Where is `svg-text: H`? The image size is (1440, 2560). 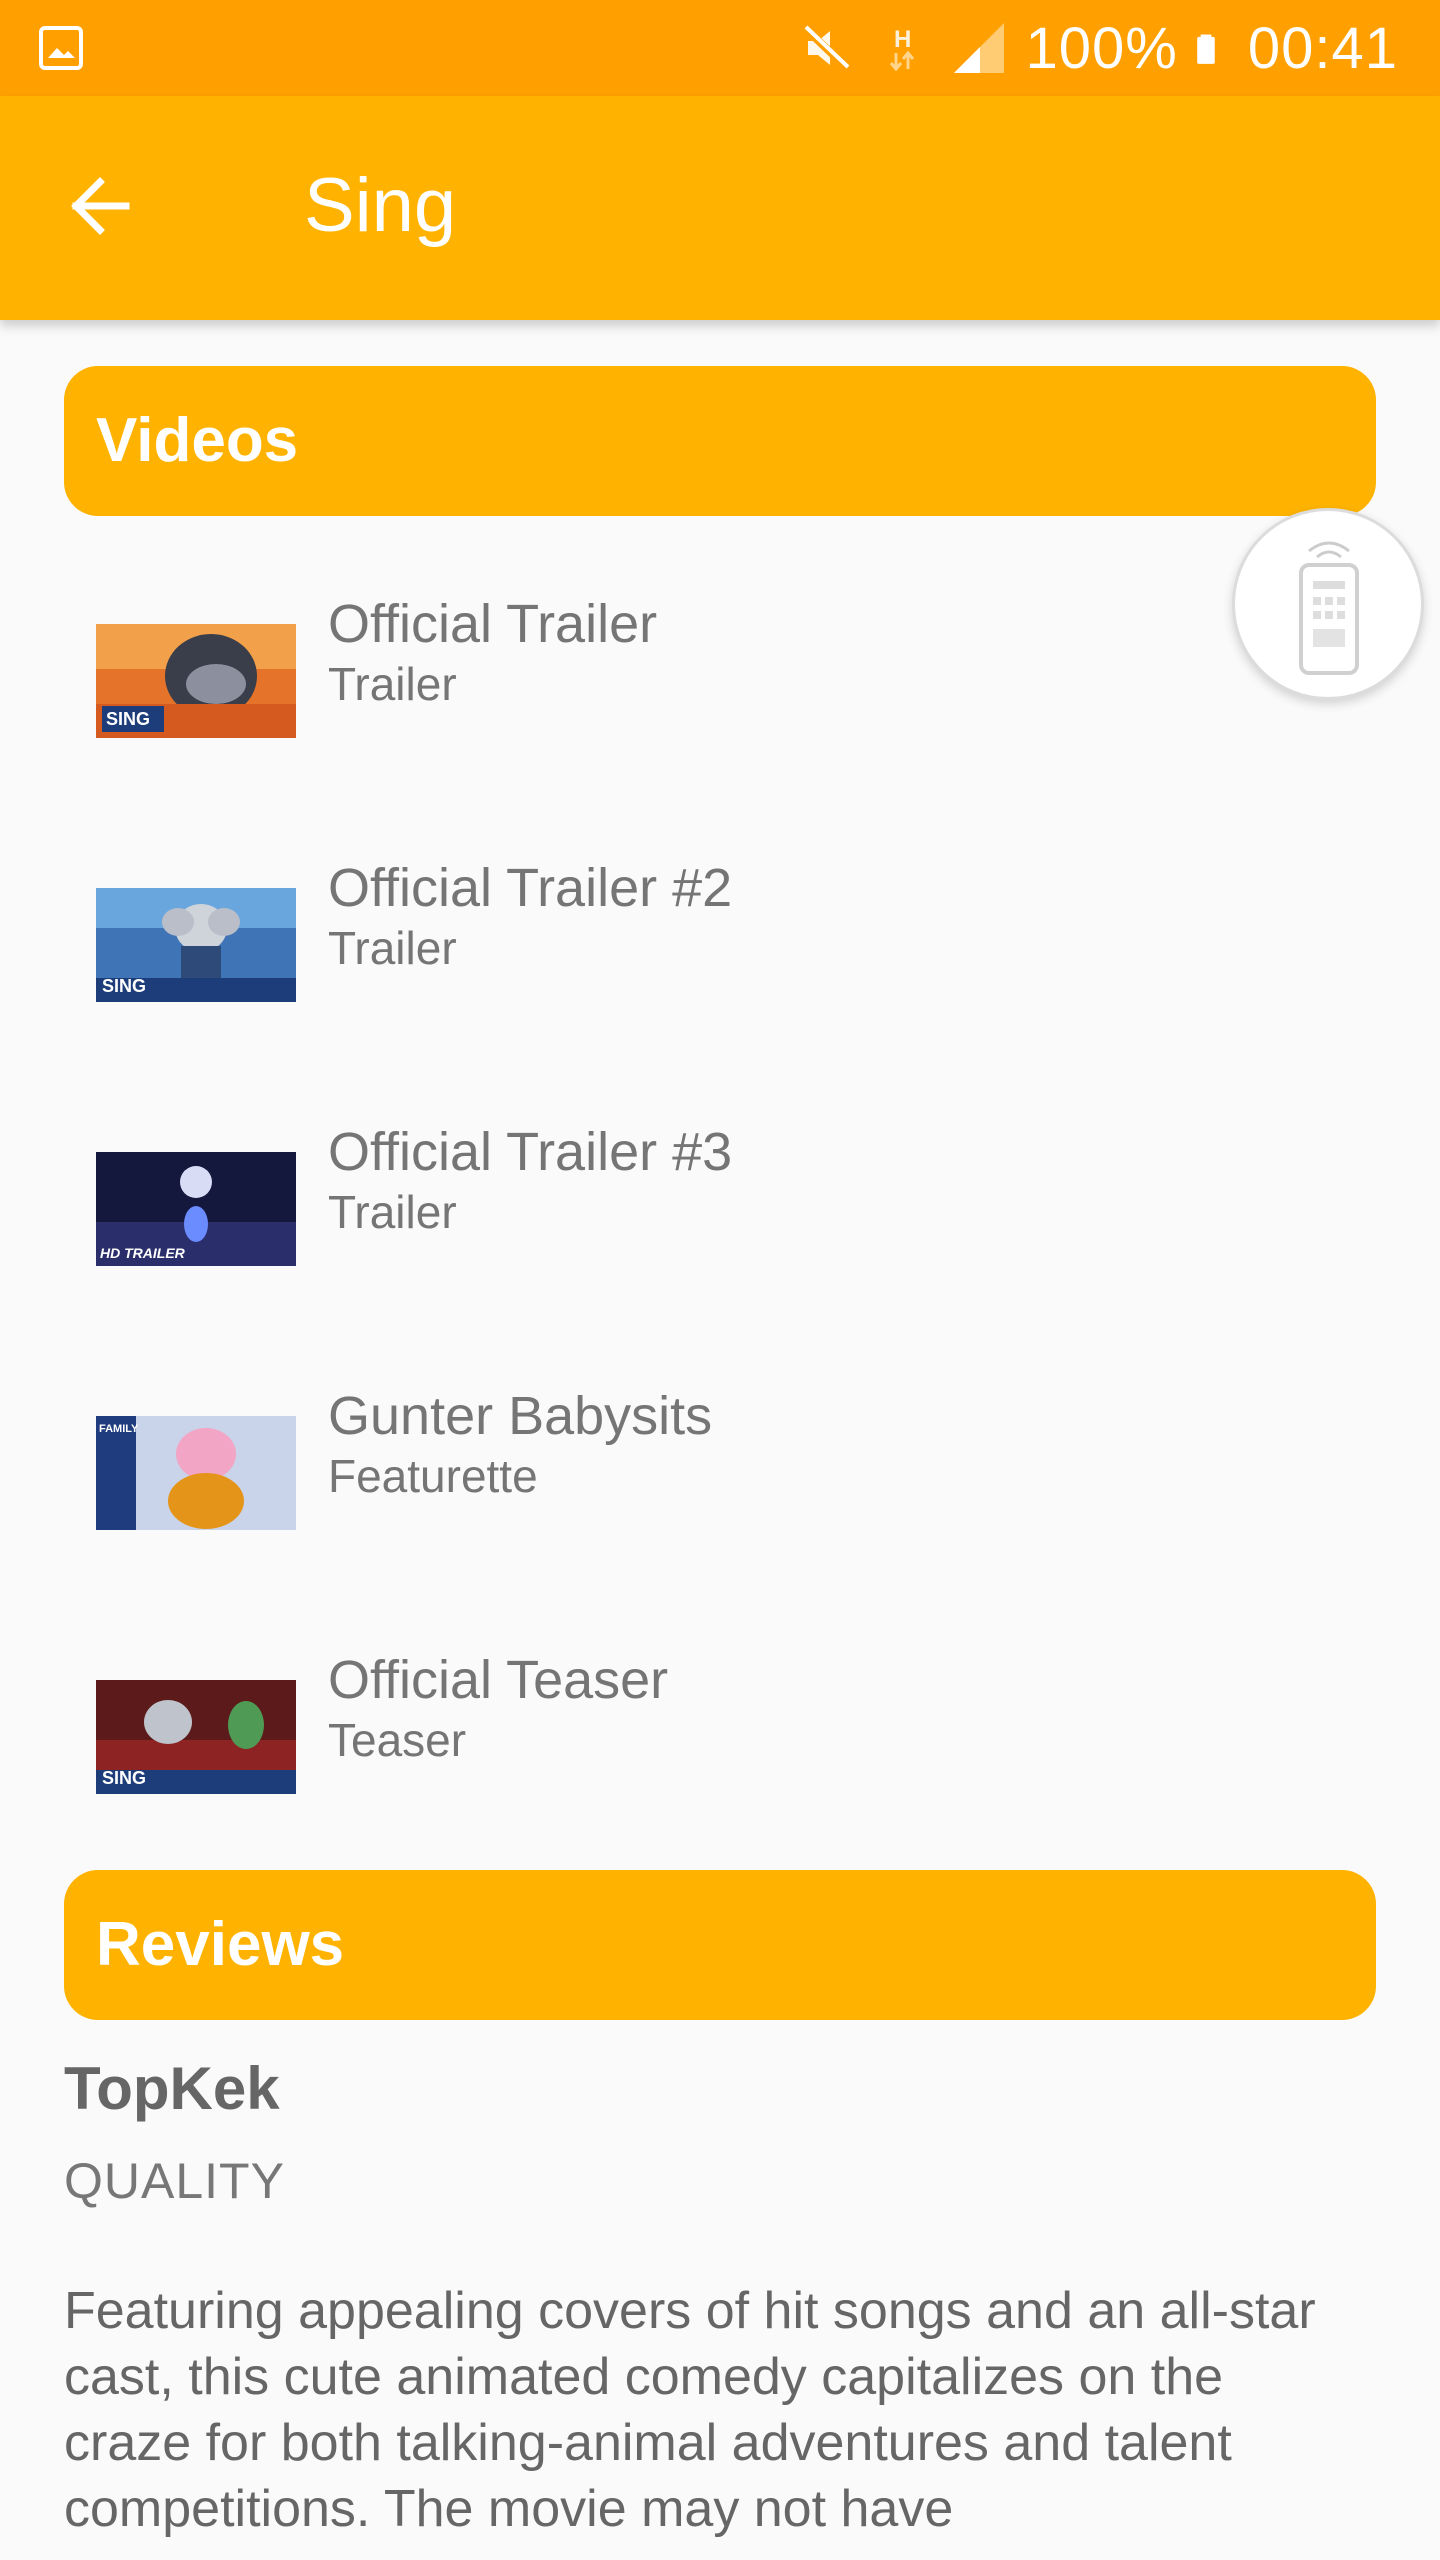 svg-text: H is located at coordinates (902, 39).